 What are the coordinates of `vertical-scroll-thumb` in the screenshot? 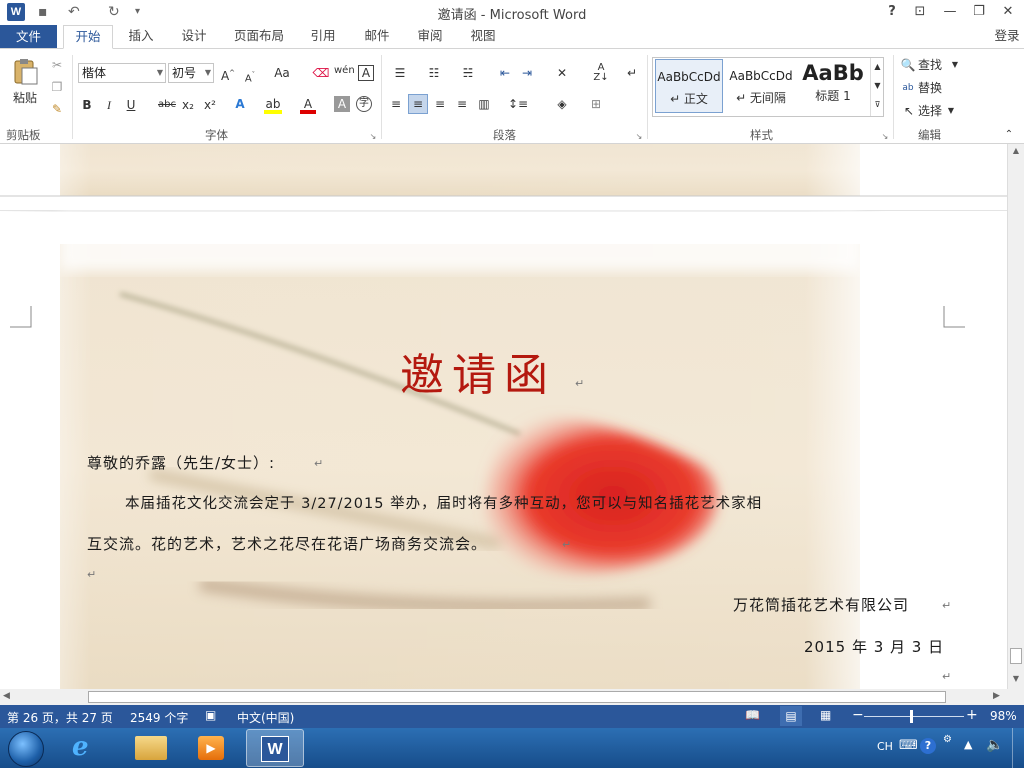 It's located at (1016, 656).